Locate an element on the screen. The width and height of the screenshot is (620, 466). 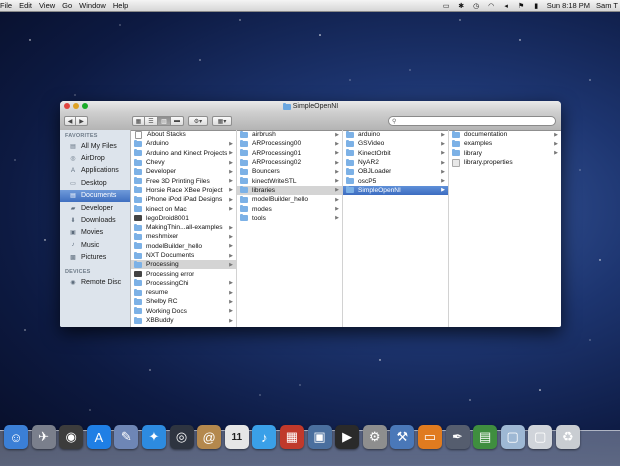
sidebar-item-pictures: ▩ Pictures is located at coordinates (95, 258).